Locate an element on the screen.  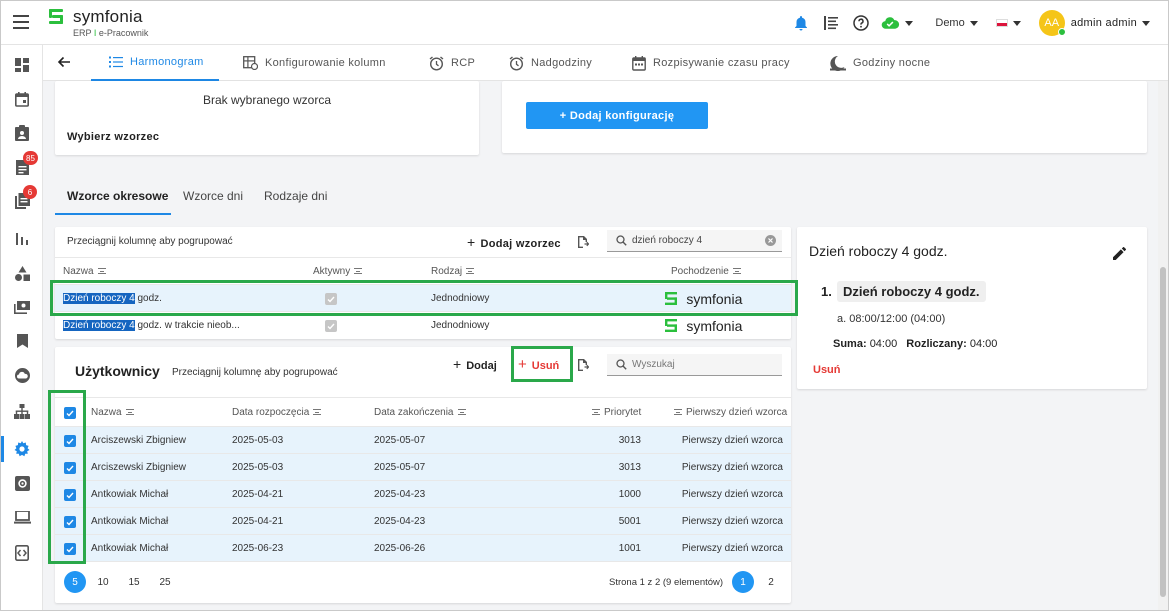
notification-badge: 6 is located at coordinates (30, 192).